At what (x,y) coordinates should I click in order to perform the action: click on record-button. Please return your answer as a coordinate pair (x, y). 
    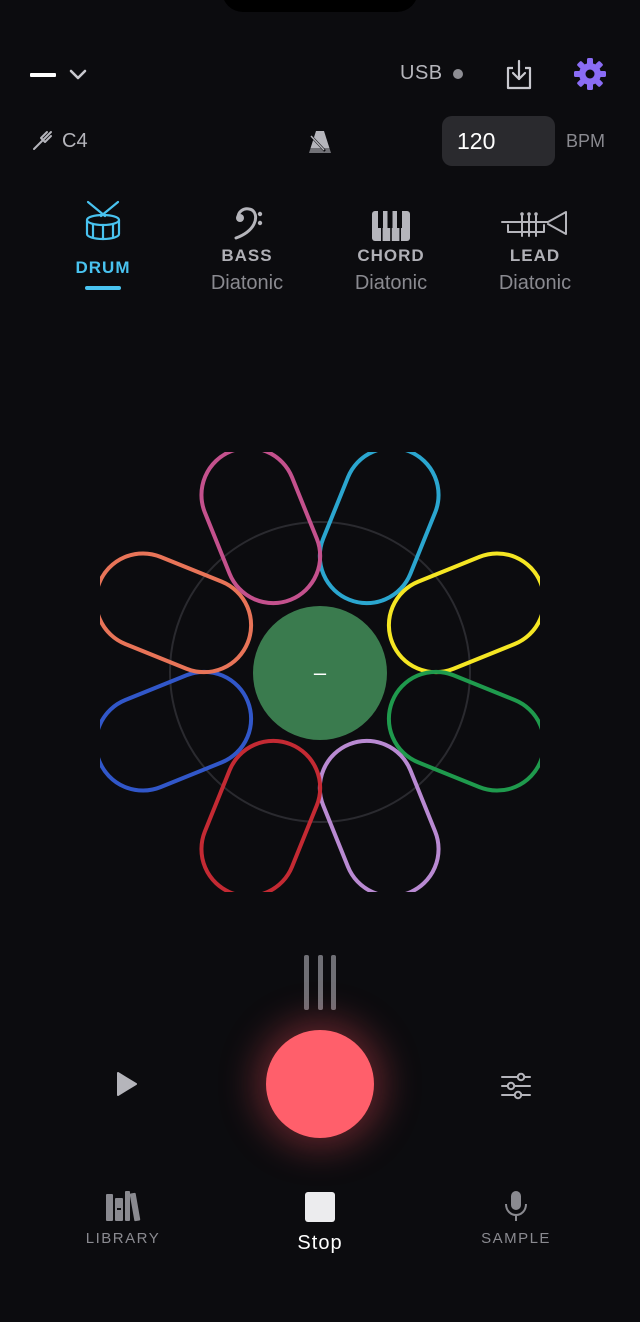
    Looking at the image, I should click on (320, 1084).